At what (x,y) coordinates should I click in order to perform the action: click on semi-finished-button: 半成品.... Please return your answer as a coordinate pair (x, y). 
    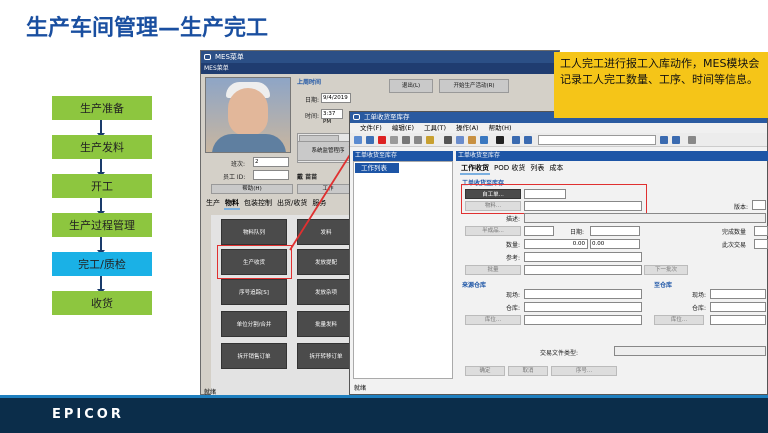
    Looking at the image, I should click on (493, 231).